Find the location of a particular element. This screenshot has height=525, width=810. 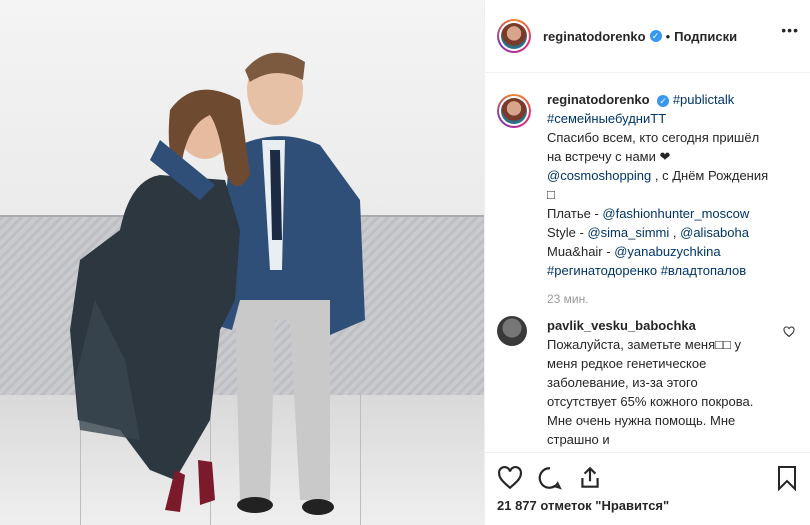

following-button: Подписки is located at coordinates (705, 36).